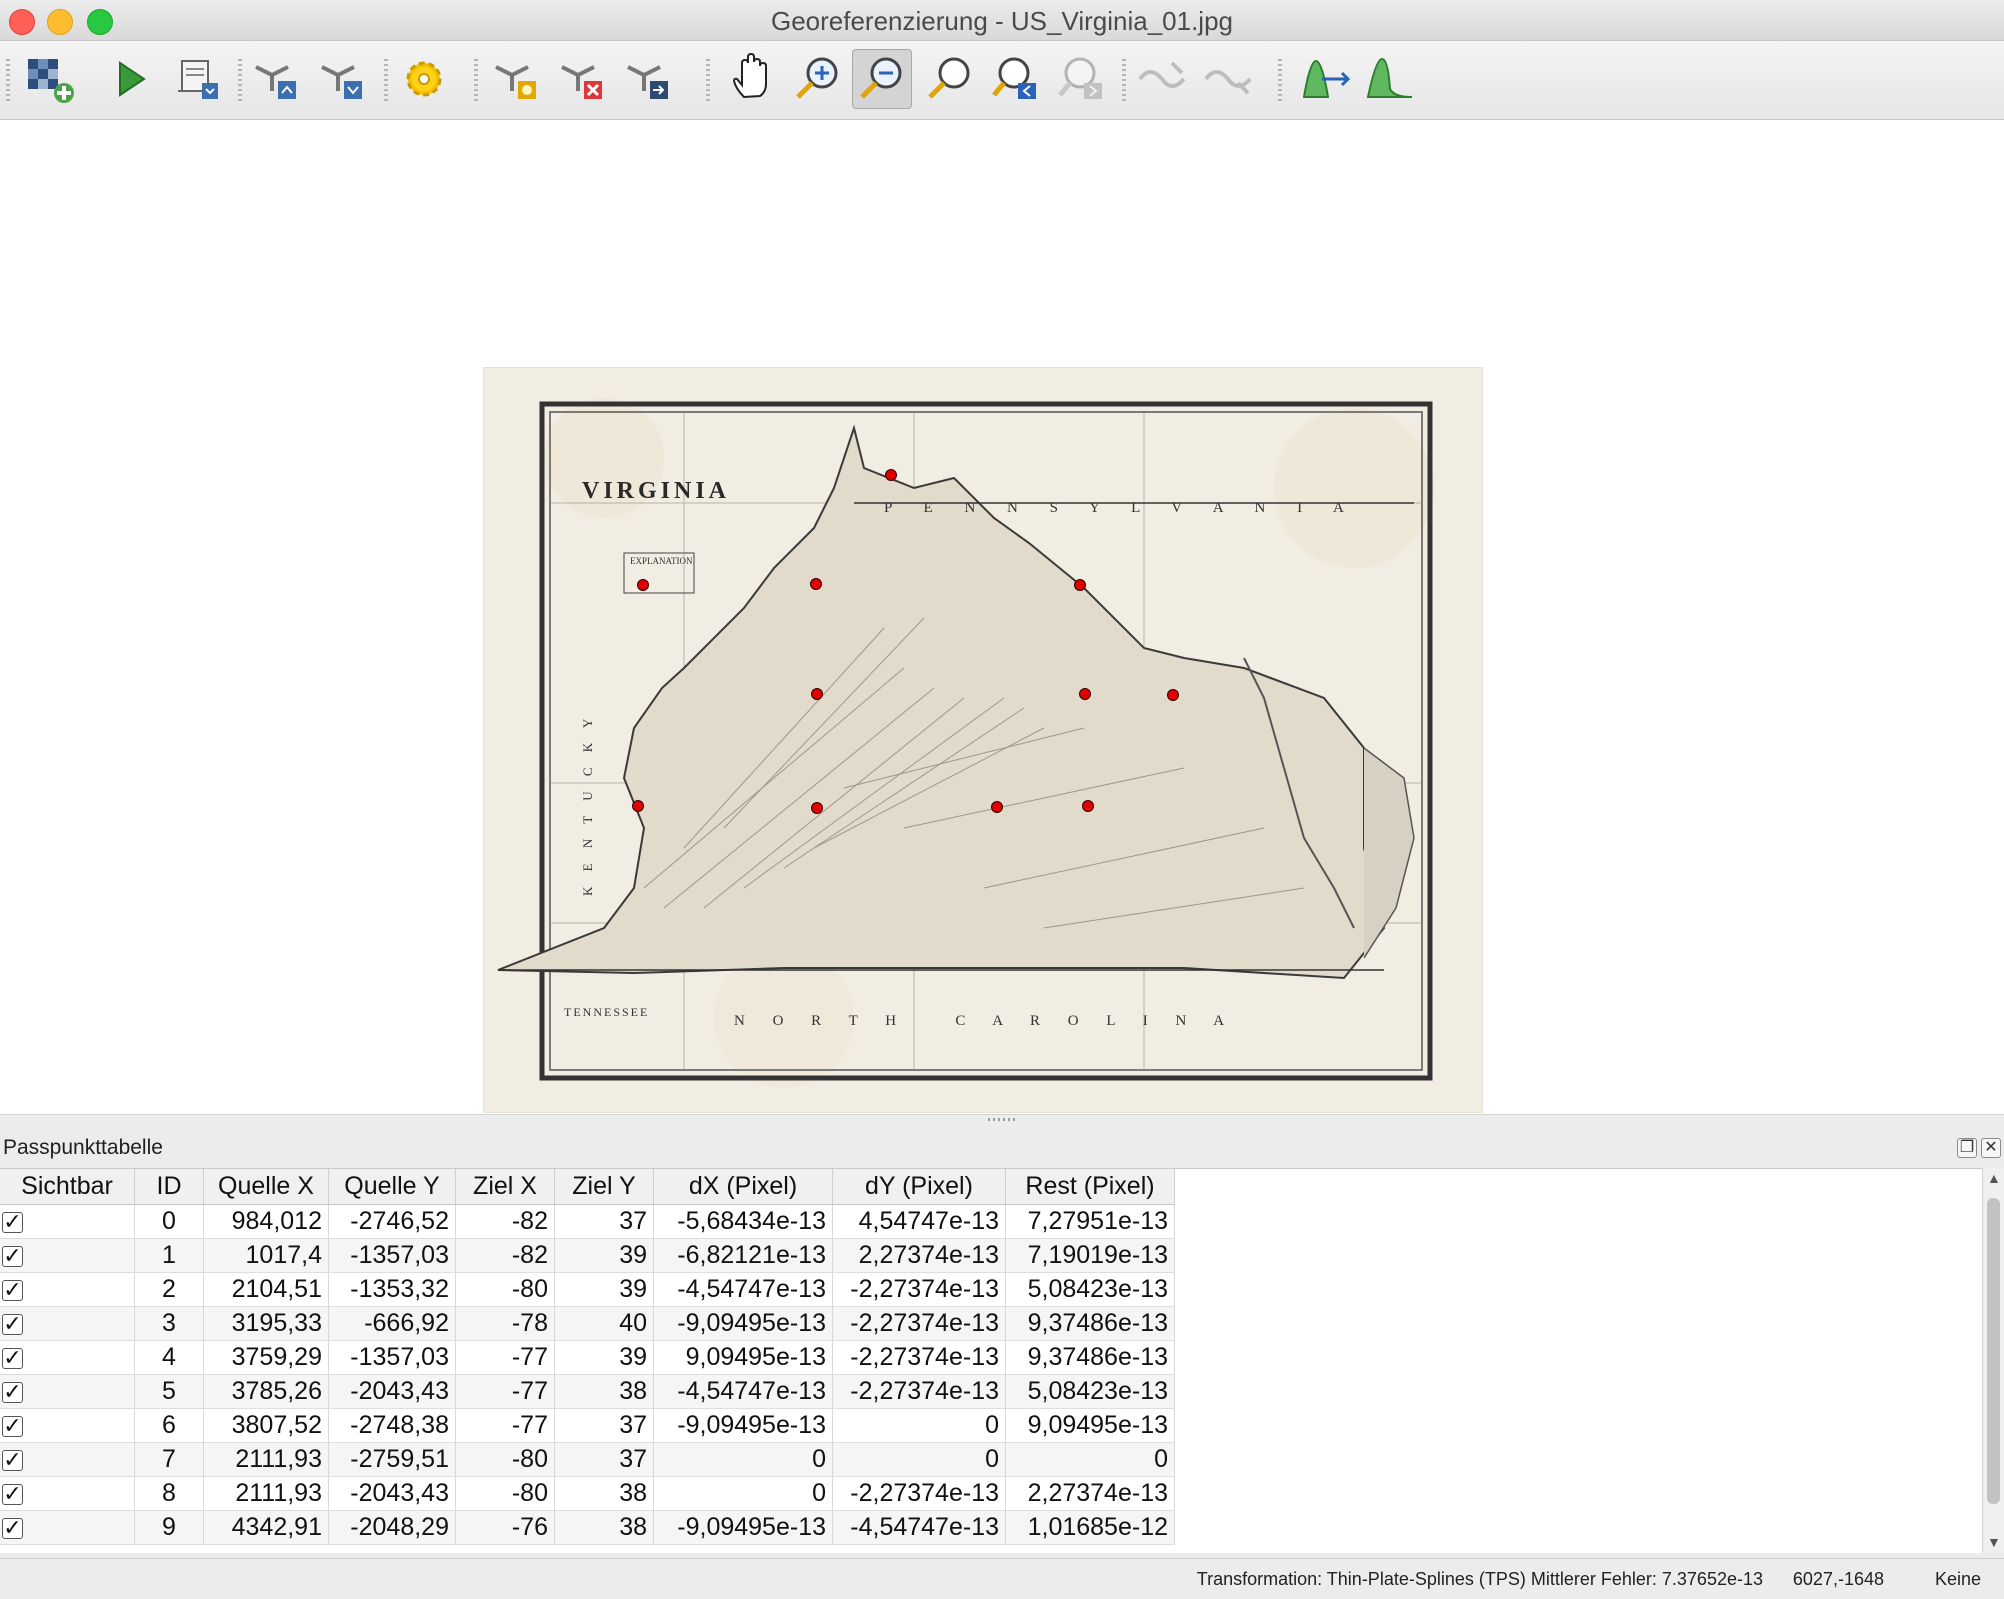 This screenshot has height=1599, width=2004. I want to click on cell-id: 6, so click(169, 1425).